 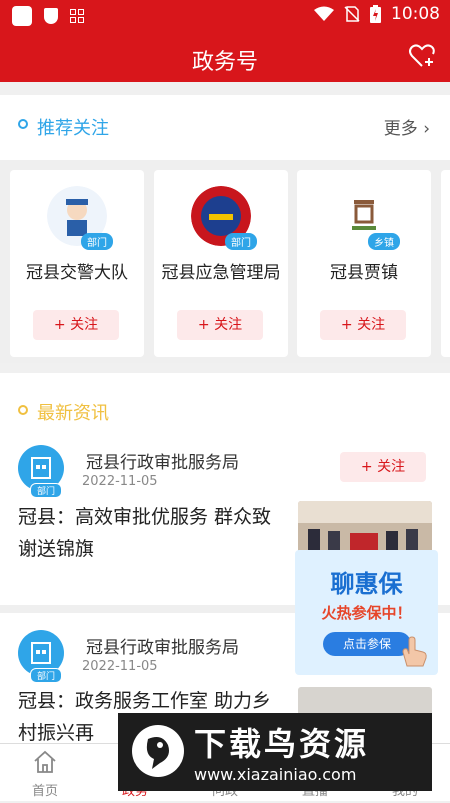 What do you see at coordinates (45, 761) in the screenshot?
I see `home-icon` at bounding box center [45, 761].